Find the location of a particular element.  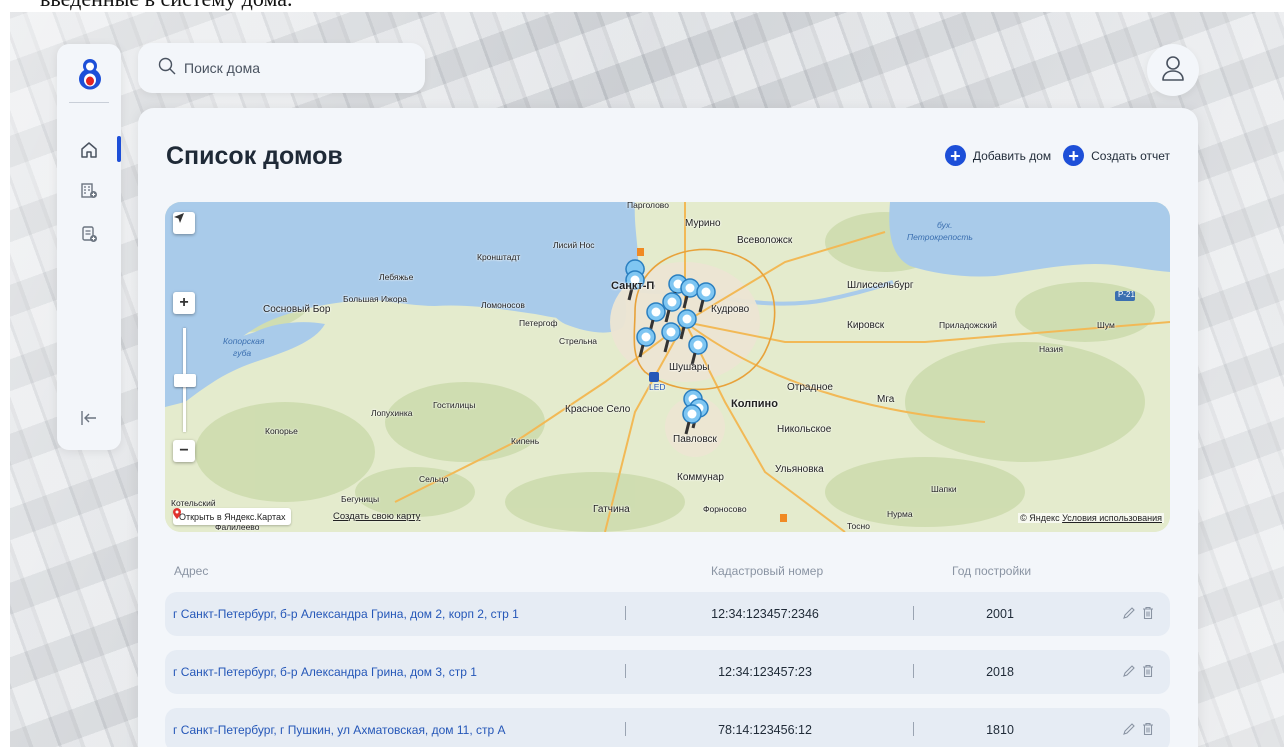

year-cell: 1810 is located at coordinates (1000, 730).